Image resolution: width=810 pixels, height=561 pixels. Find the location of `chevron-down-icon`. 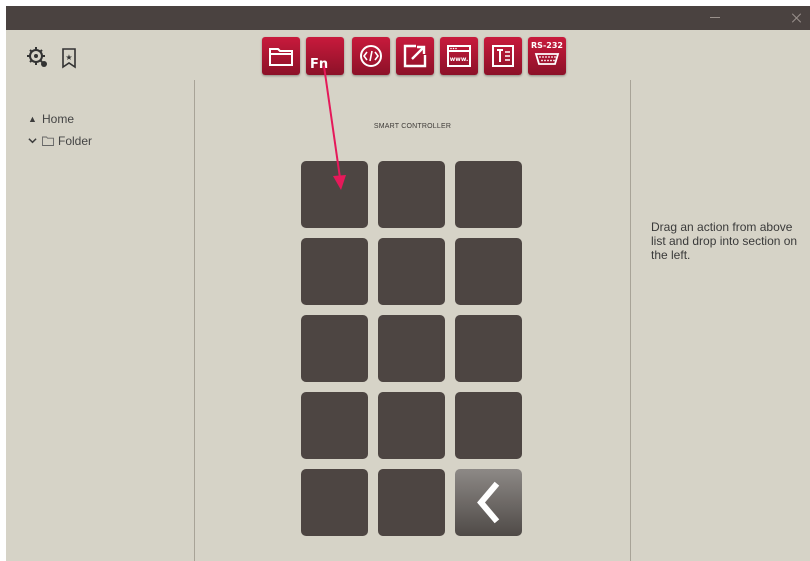

chevron-down-icon is located at coordinates (35, 141).